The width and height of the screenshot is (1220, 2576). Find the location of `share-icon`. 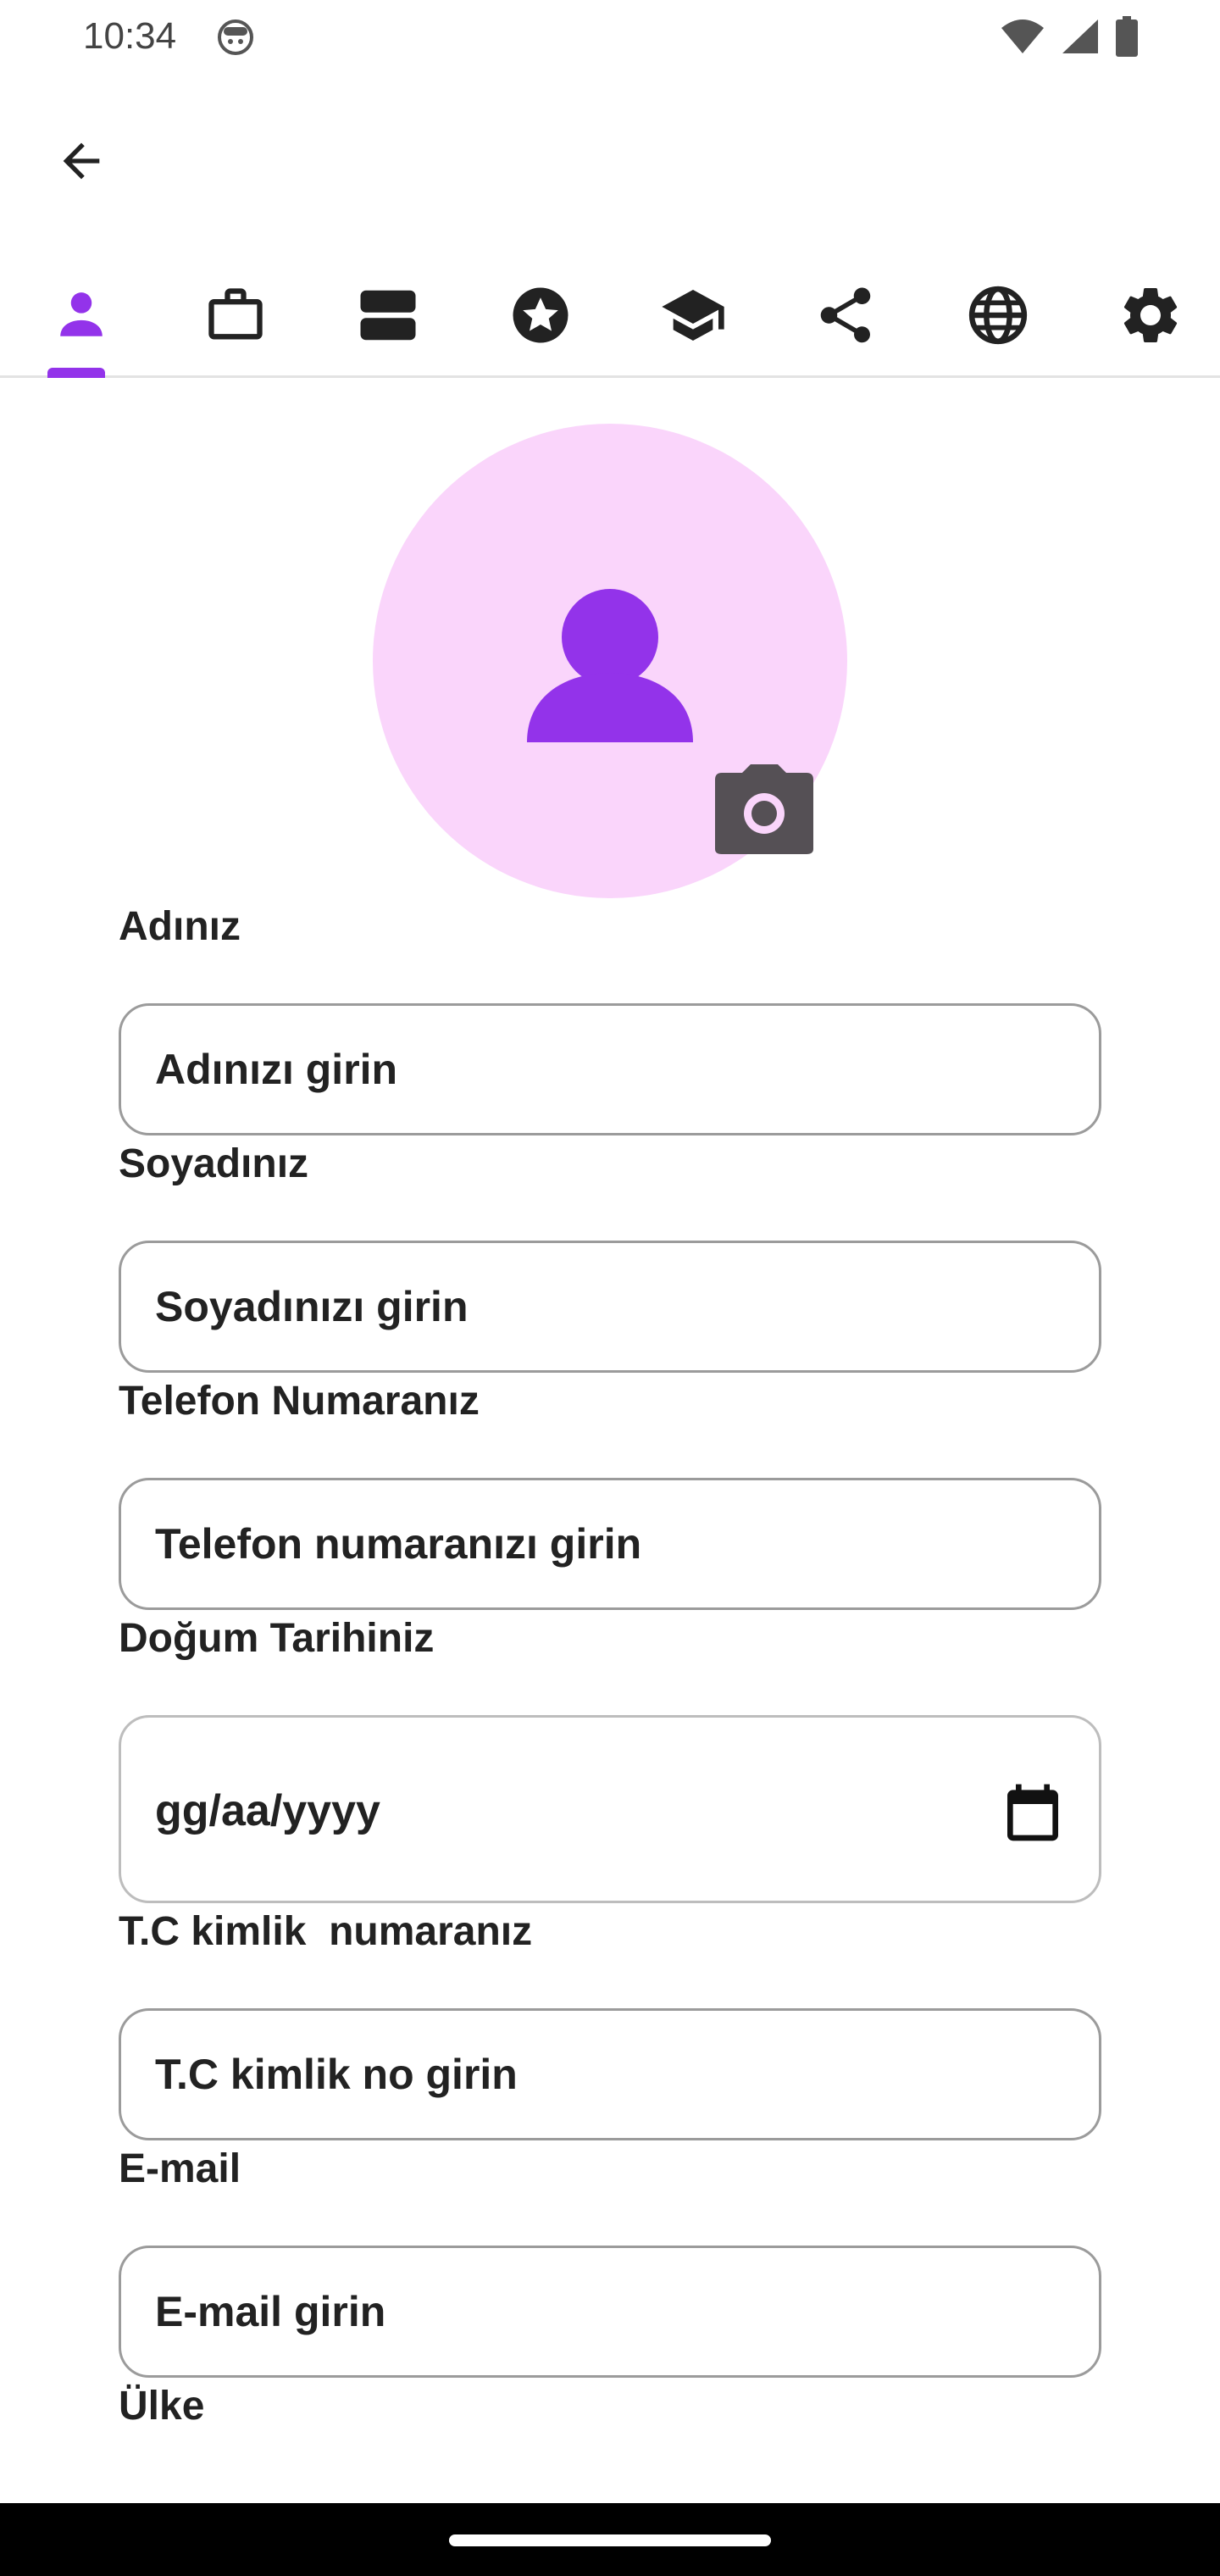

share-icon is located at coordinates (845, 315).